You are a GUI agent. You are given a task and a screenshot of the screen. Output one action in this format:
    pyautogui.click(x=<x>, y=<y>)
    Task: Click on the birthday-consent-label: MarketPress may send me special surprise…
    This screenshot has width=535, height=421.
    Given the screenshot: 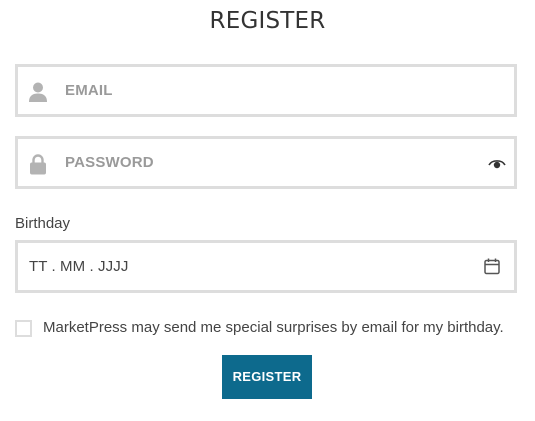 What is the action you would take?
    pyautogui.click(x=273, y=327)
    